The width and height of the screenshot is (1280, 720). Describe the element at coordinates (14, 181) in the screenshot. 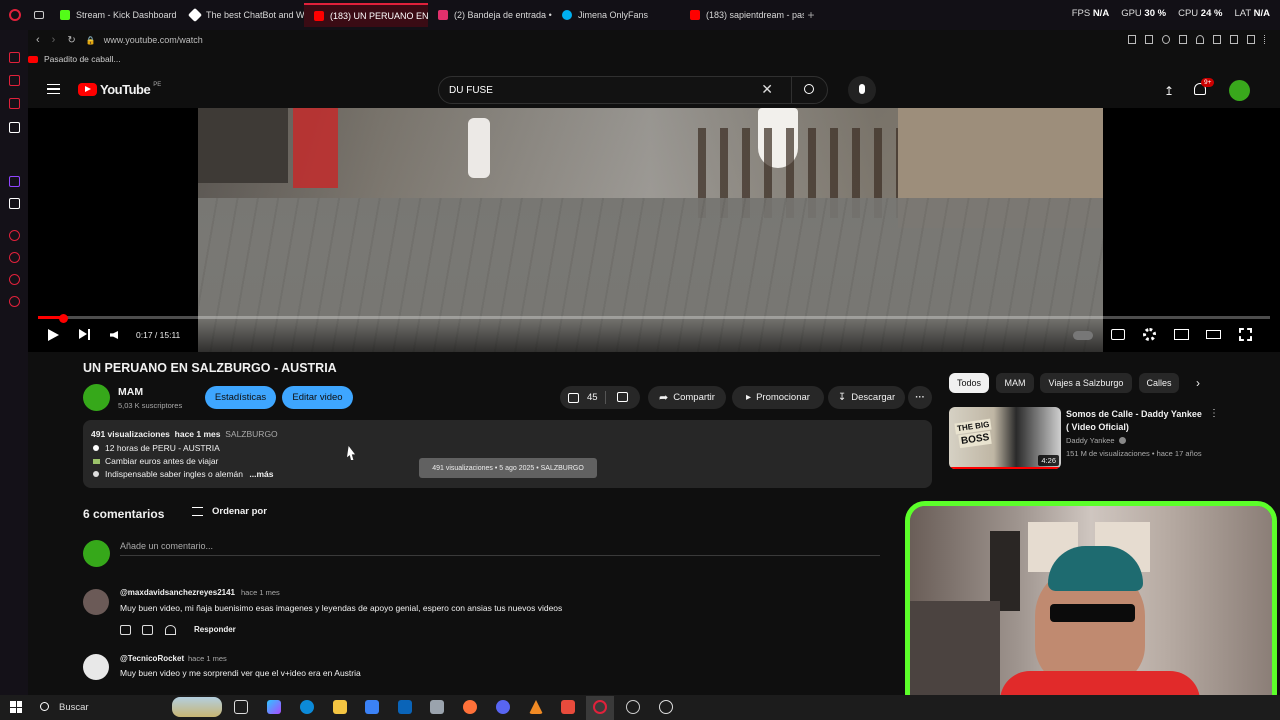

I see `twitch-icon` at that location.